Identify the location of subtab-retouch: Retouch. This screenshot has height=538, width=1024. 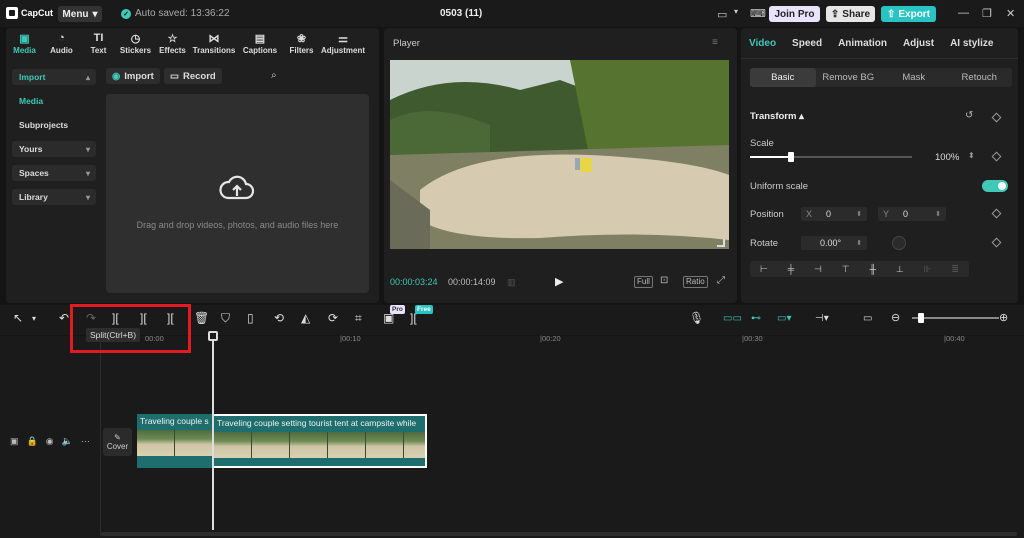
(980, 77).